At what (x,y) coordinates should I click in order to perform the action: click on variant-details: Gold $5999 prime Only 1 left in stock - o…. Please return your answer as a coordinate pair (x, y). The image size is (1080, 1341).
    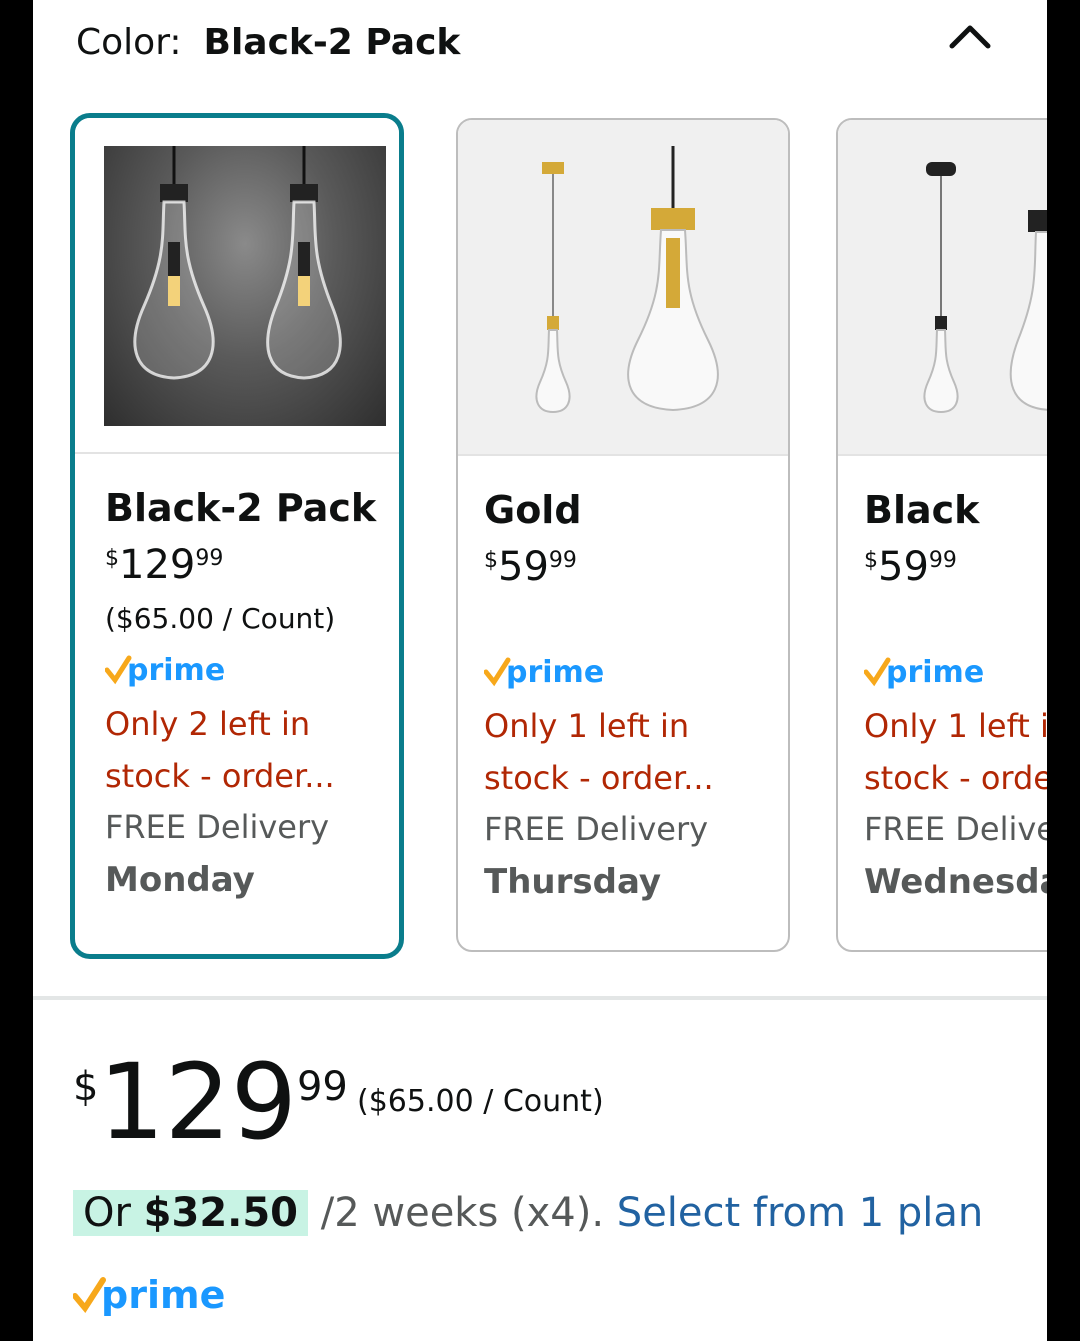
    Looking at the image, I should click on (630, 695).